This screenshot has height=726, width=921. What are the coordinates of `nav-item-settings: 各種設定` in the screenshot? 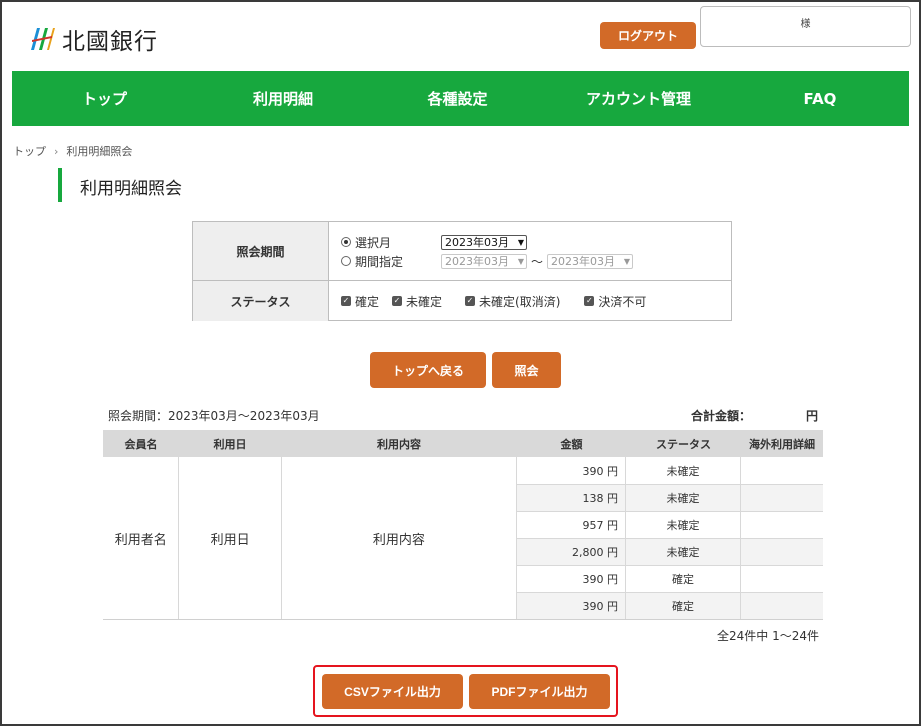 It's located at (457, 98).